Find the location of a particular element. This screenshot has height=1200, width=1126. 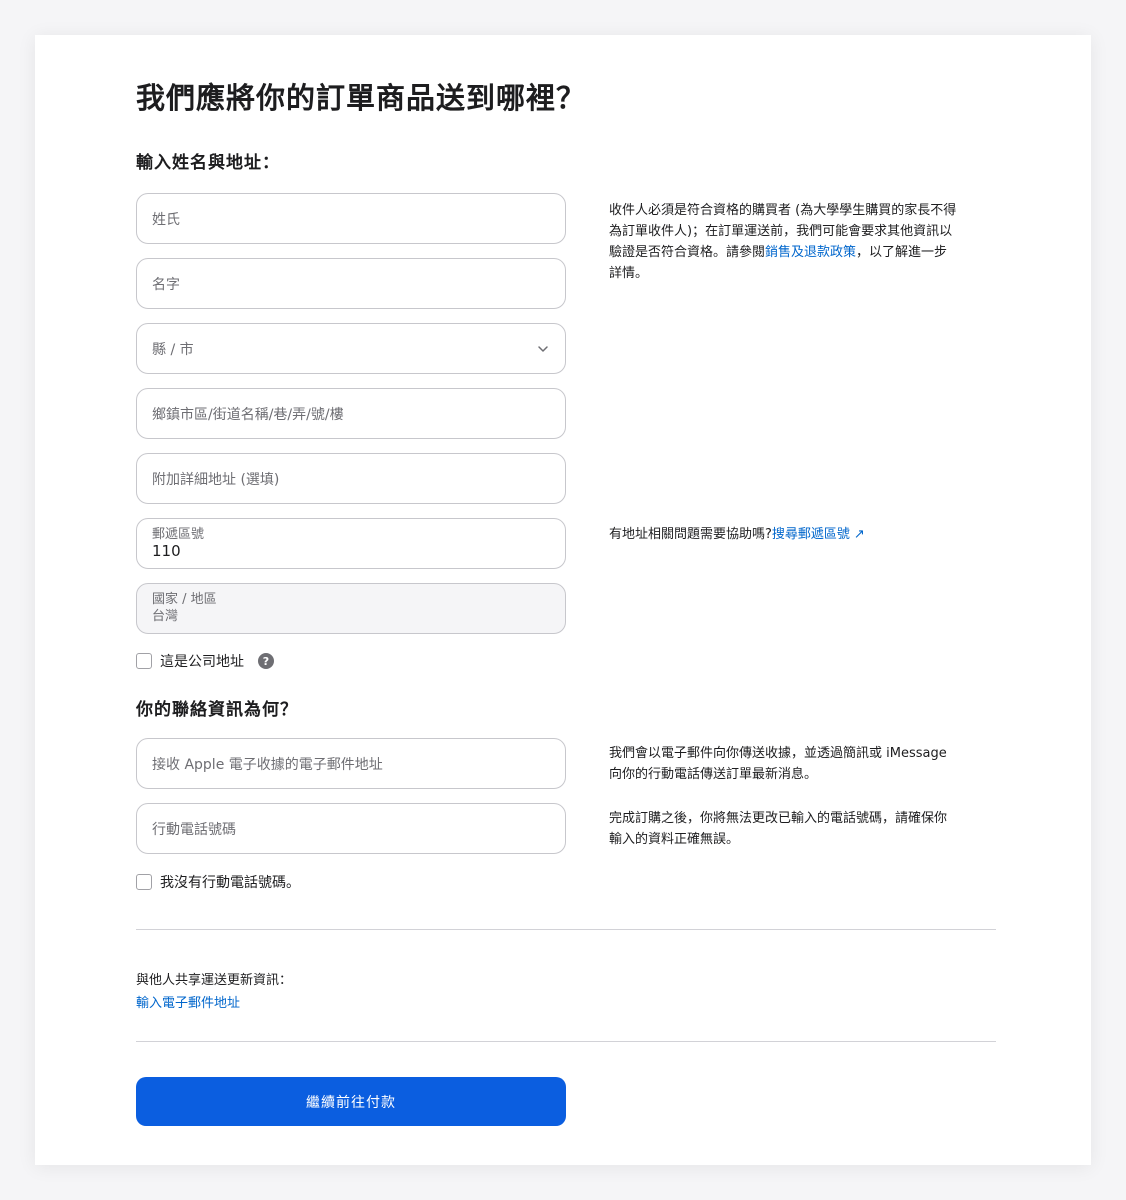

last-name-placeholder: 姓氏 is located at coordinates (166, 219).